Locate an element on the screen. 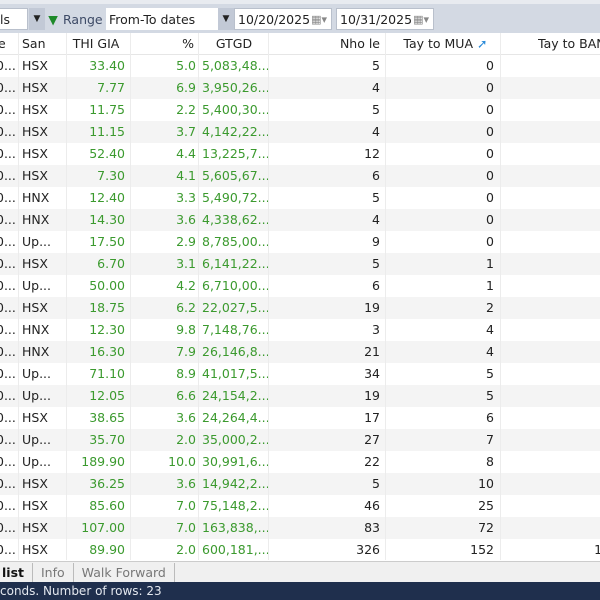 This screenshot has width=600, height=600. table-row: 0... HSX 6.70 3.1 6,141,22... 5 10 is located at coordinates (300, 264).